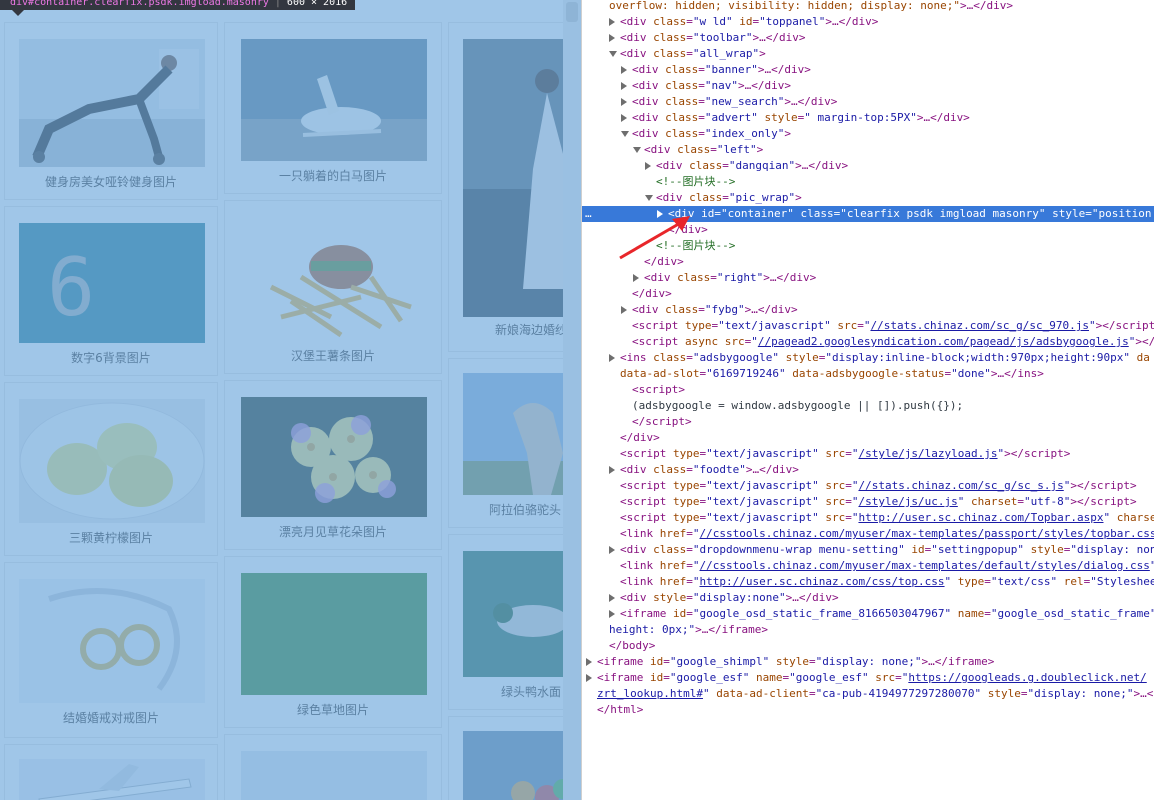  I want to click on card-caption: 一只躺着的白马图片, so click(333, 175).